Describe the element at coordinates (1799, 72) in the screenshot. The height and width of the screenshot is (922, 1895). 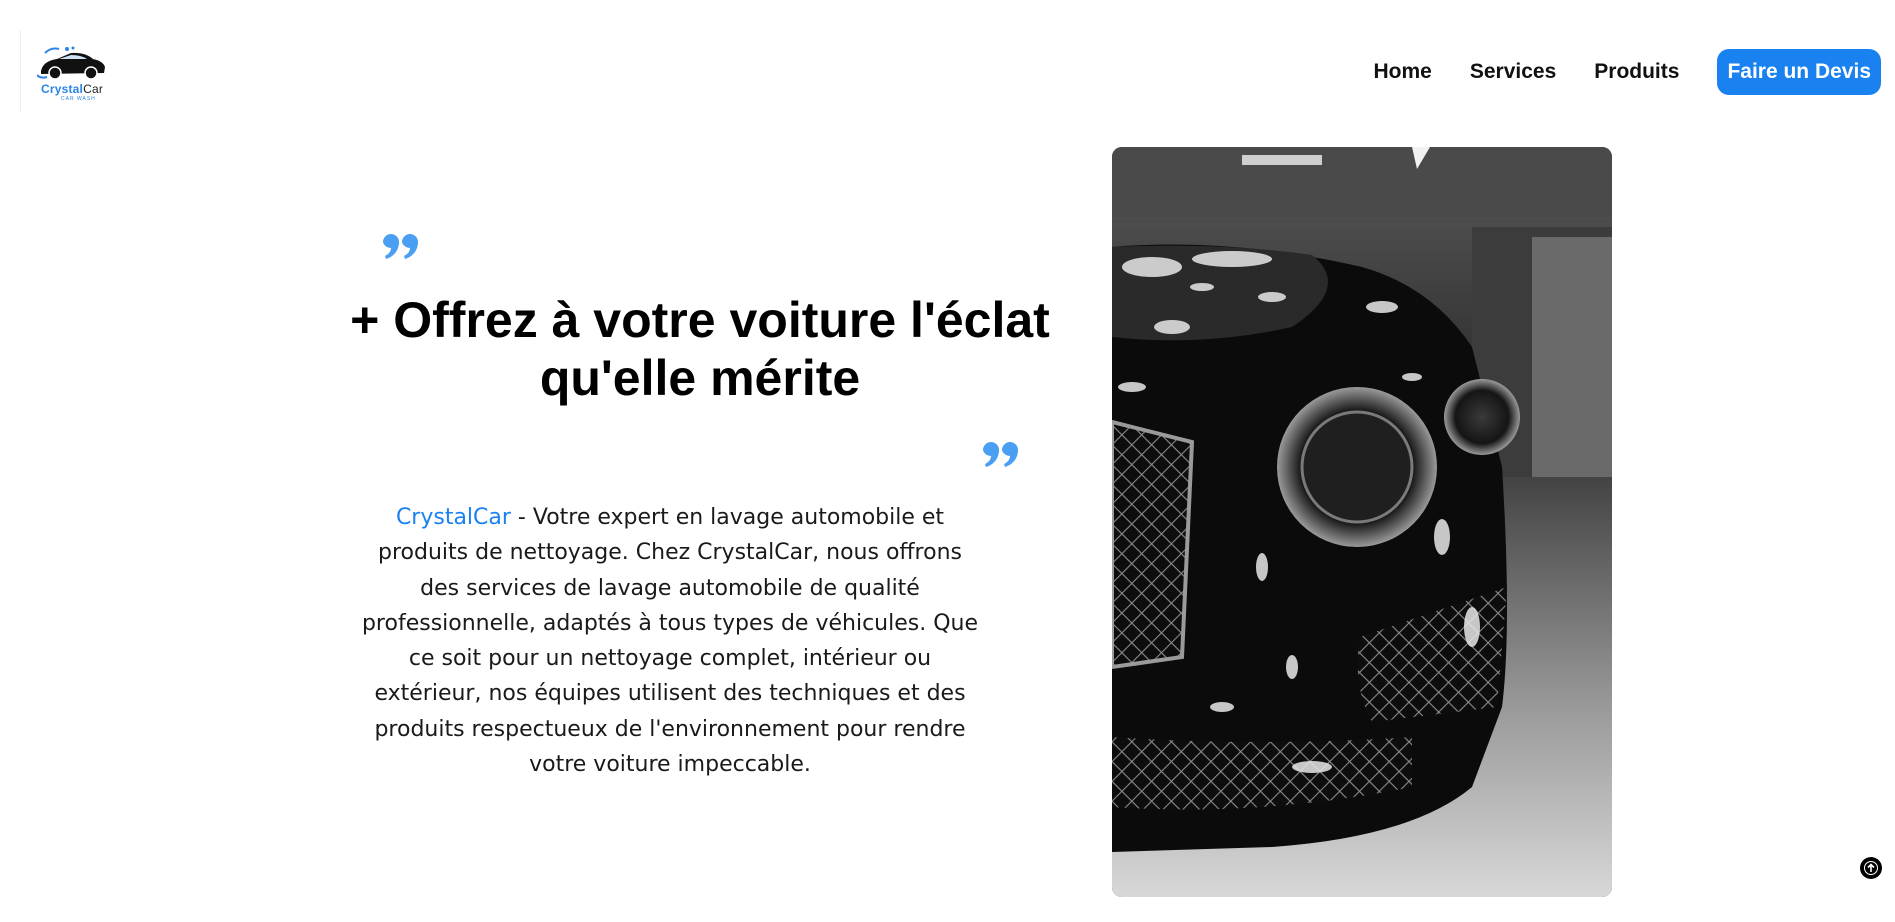
I see `quote-request-button: Faire un Devis` at that location.